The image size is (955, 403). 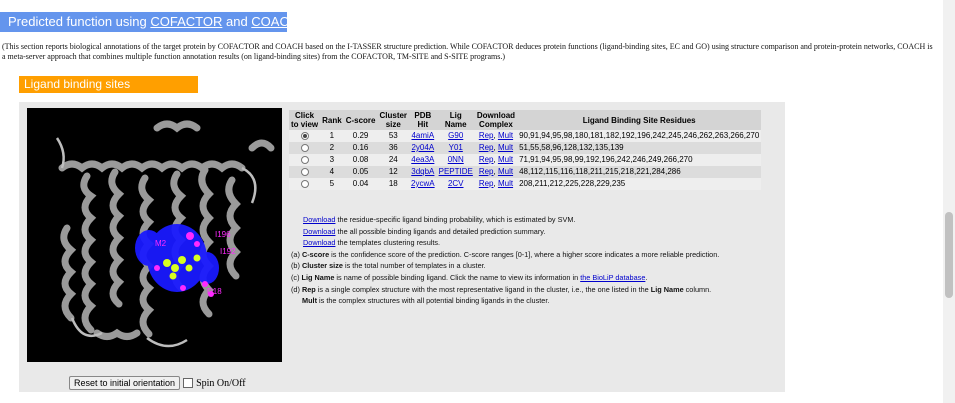 What do you see at coordinates (393, 172) in the screenshot?
I see `cluster-size-cell: 12` at bounding box center [393, 172].